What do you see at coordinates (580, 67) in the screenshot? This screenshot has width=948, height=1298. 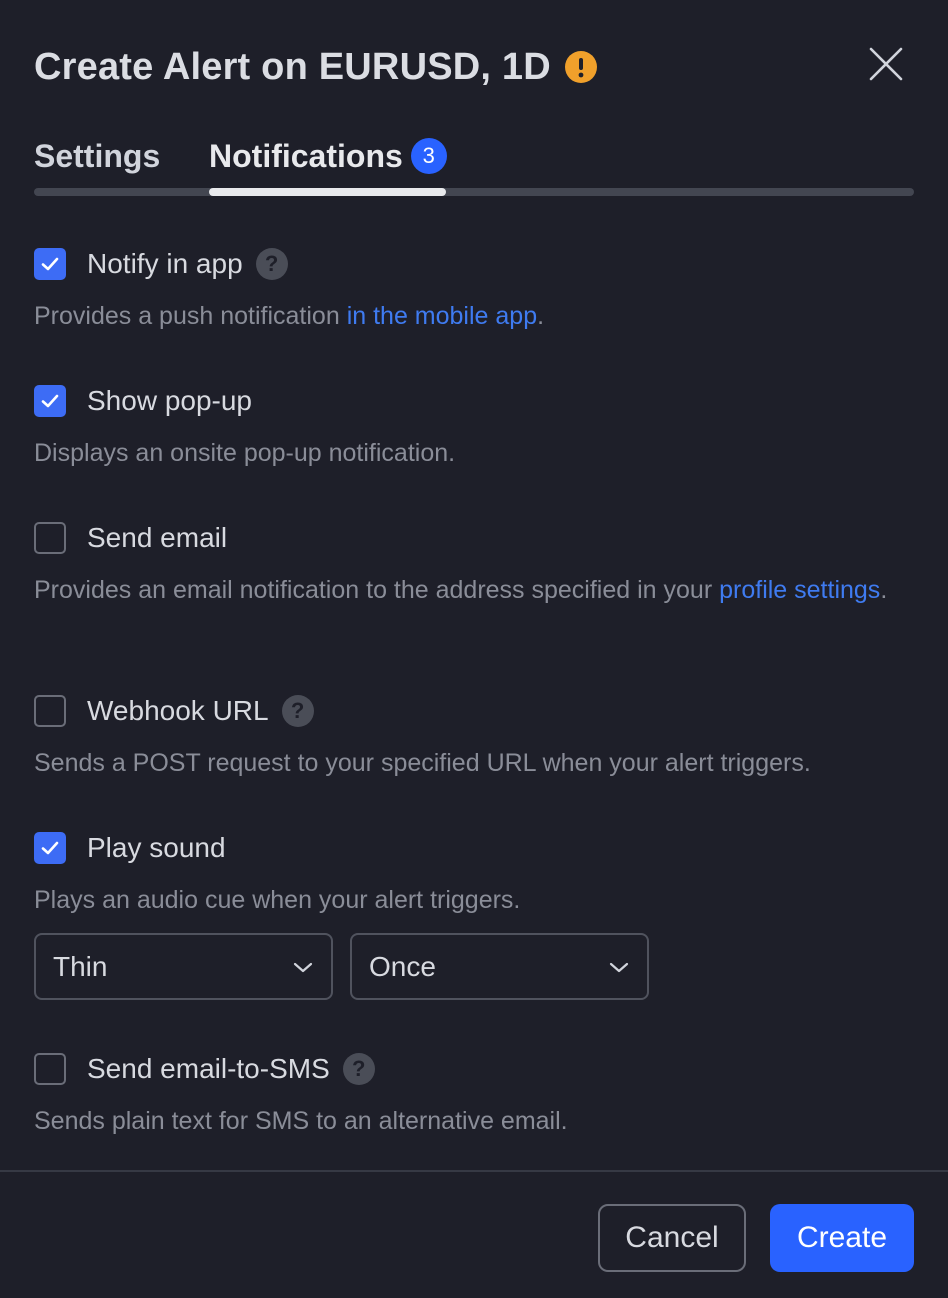 I see `exclamation-icon` at bounding box center [580, 67].